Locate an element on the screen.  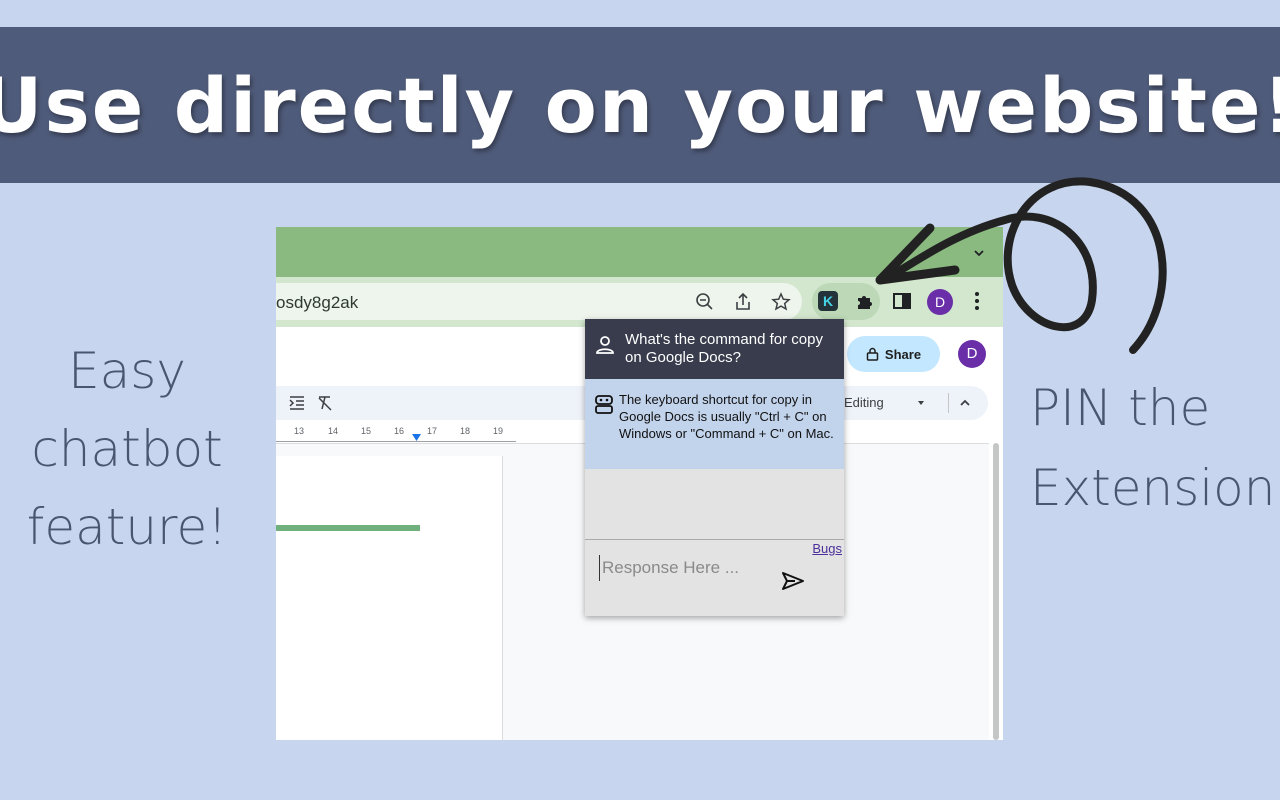
docs-avatar: D is located at coordinates (972, 354).